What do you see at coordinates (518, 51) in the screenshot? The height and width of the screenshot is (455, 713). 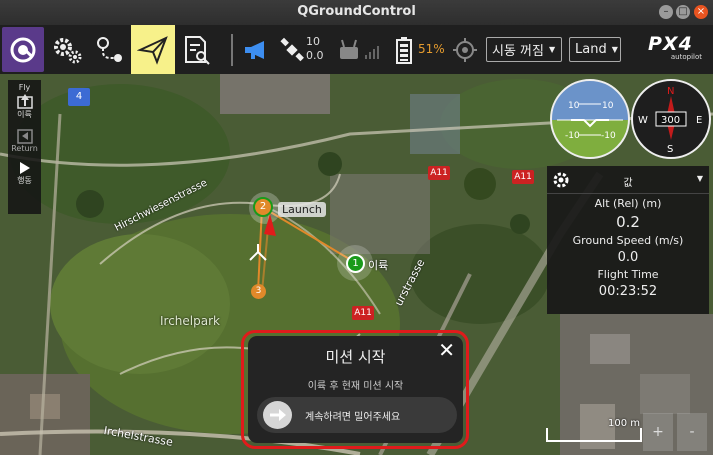 I see `flight-mode-label: 시동 꺼짐` at bounding box center [518, 51].